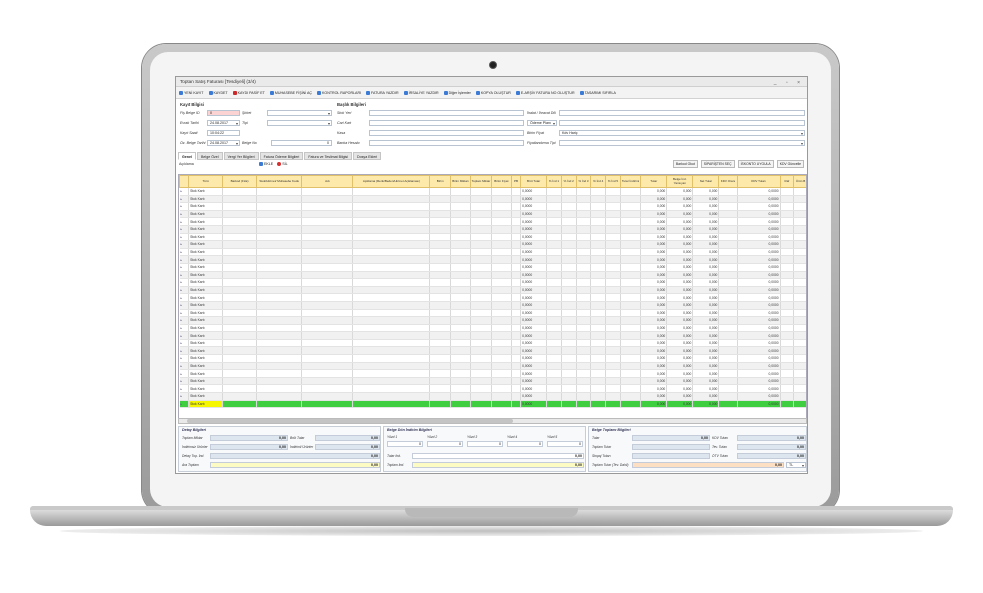 The image size is (983, 593). Describe the element at coordinates (445, 444) in the screenshot. I see `yuzde-field: 0` at that location.